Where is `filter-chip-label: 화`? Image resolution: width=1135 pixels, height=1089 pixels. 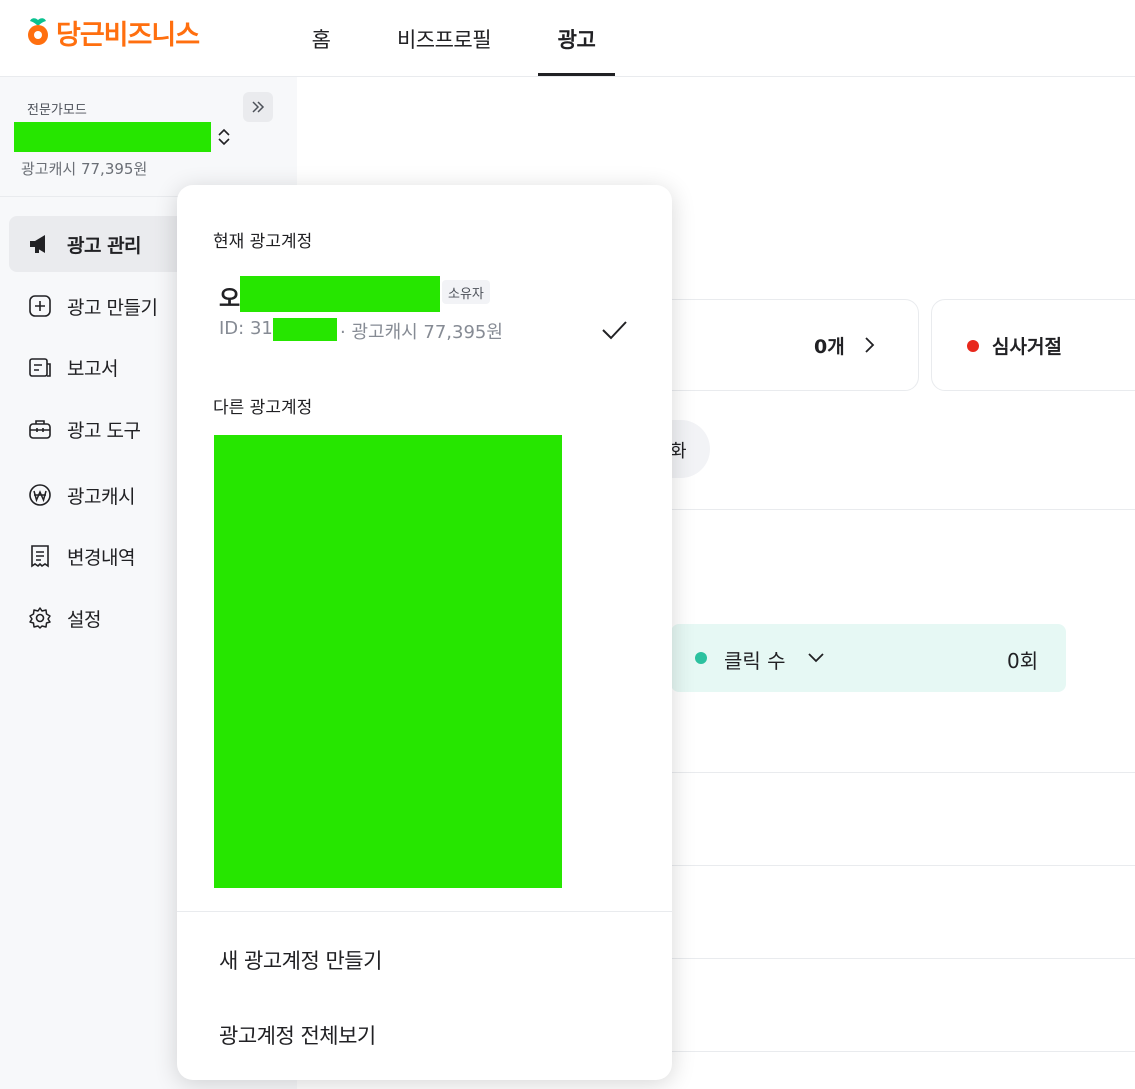
filter-chip-label: 화 is located at coordinates (678, 451).